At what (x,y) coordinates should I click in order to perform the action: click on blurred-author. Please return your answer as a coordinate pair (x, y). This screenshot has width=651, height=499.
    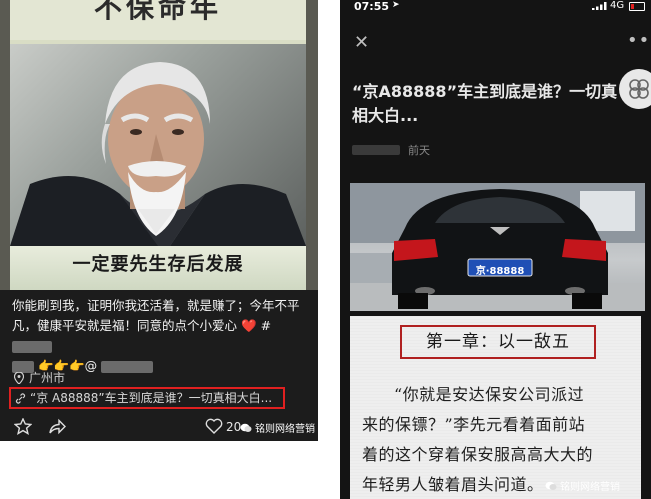
    Looking at the image, I should click on (376, 150).